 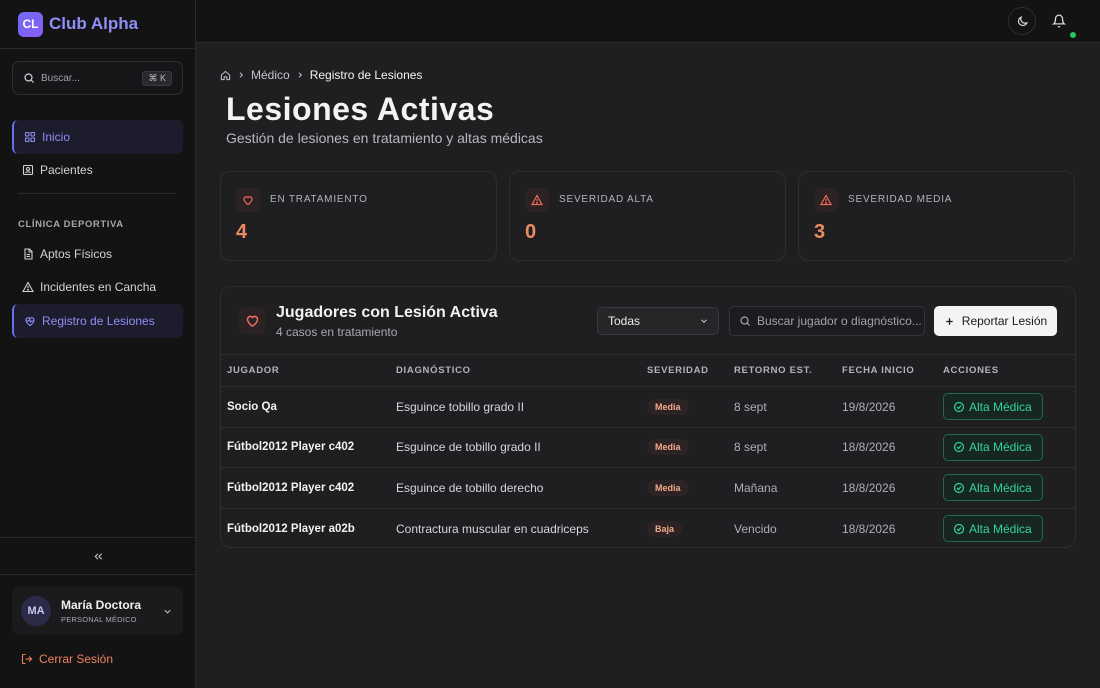 I want to click on player-search, so click(x=827, y=321).